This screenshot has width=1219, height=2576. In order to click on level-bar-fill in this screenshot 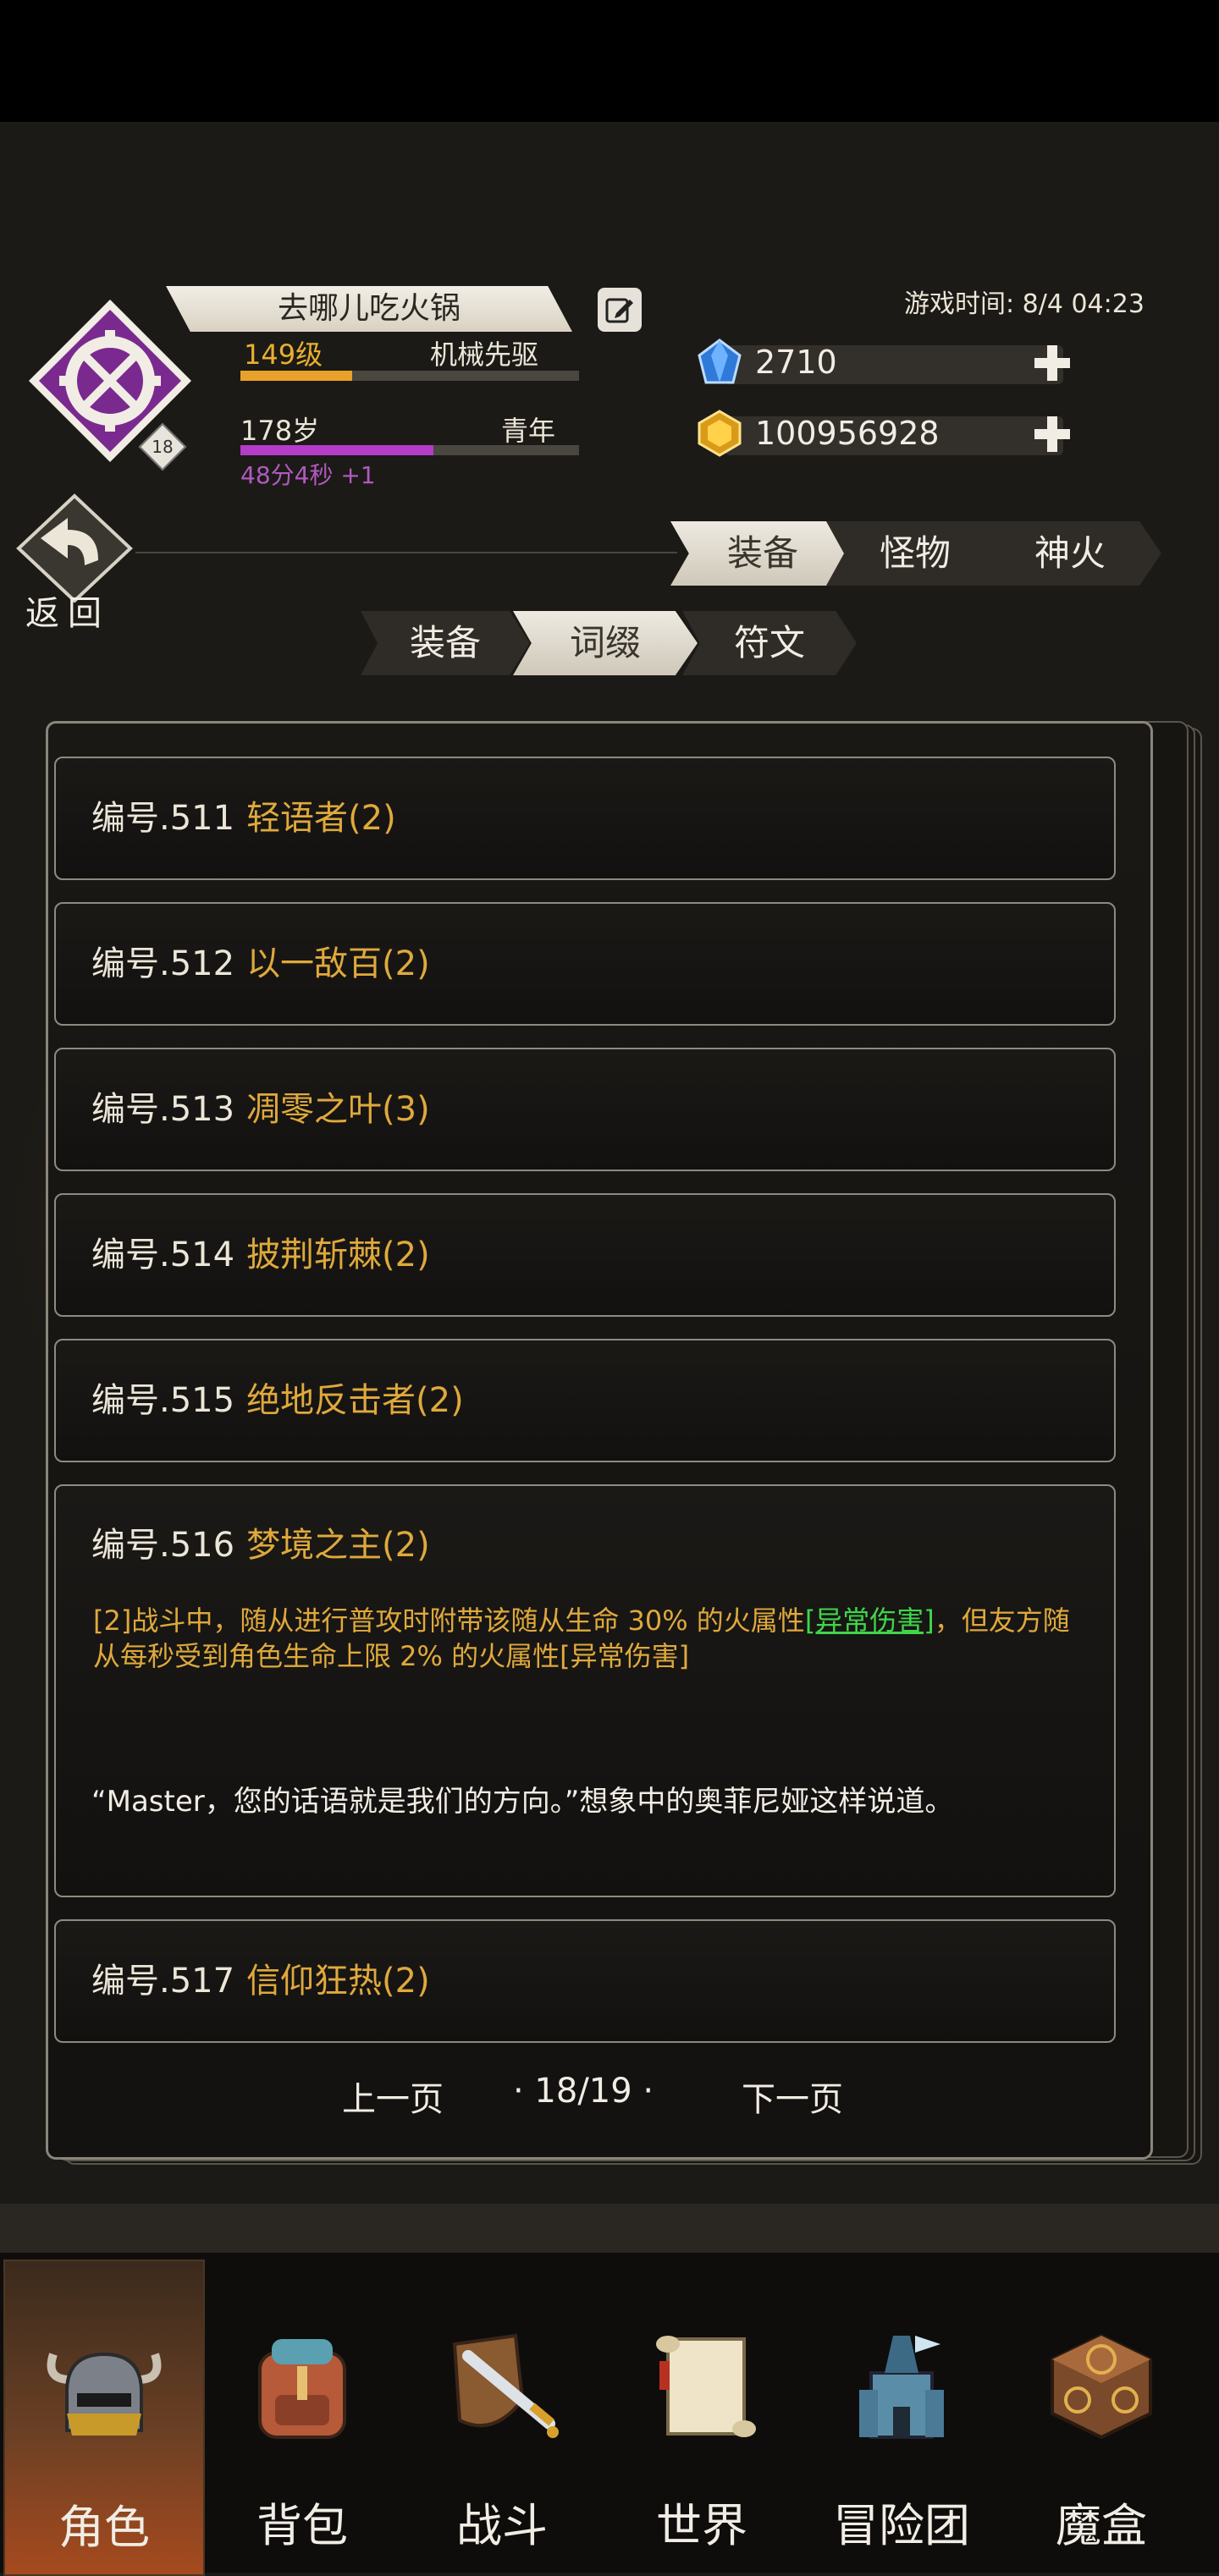, I will do `click(296, 376)`.